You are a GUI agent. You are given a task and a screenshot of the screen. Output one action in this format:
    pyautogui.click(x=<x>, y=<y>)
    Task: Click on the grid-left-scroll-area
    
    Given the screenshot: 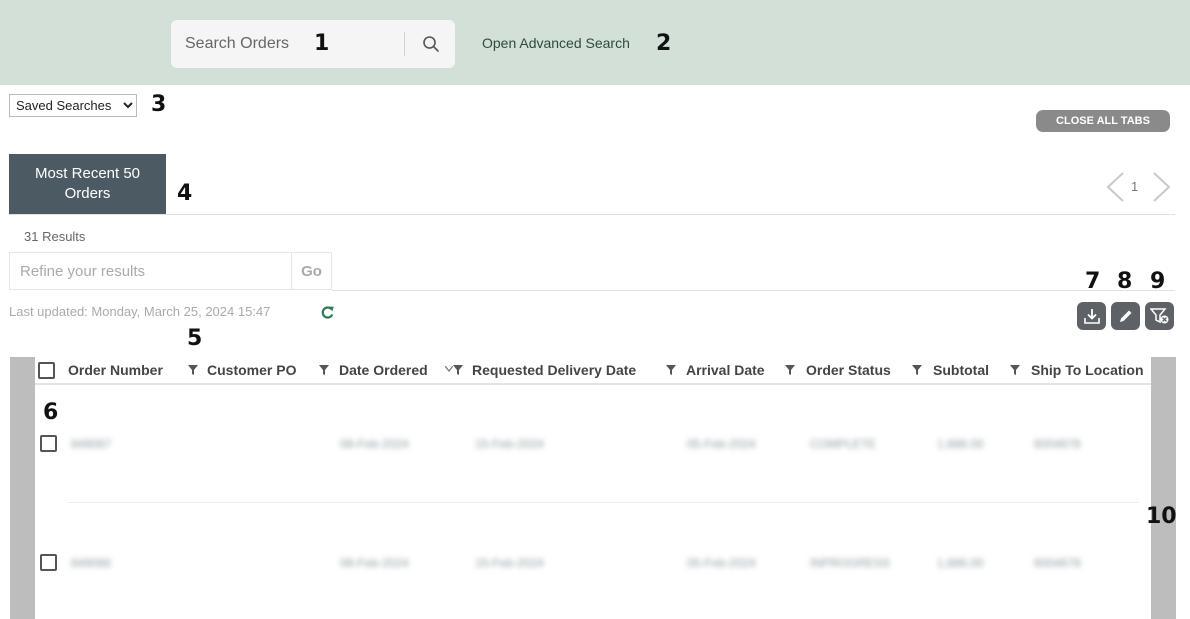 What is the action you would take?
    pyautogui.click(x=22, y=488)
    